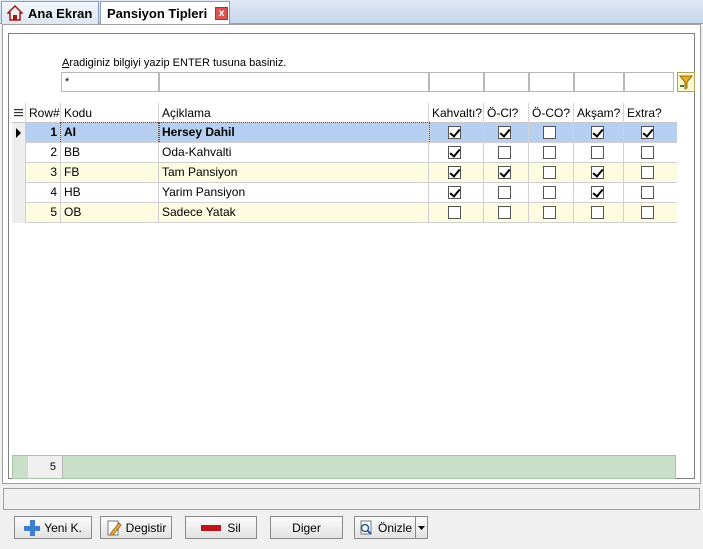 Image resolution: width=703 pixels, height=549 pixels. Describe the element at coordinates (110, 193) in the screenshot. I see `cell-kodu: HB` at that location.